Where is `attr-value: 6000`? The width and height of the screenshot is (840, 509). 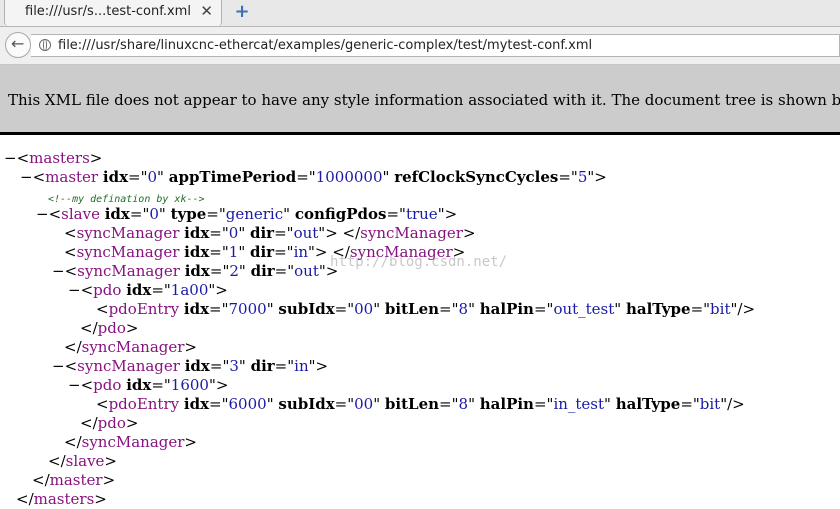 attr-value: 6000 is located at coordinates (247, 404).